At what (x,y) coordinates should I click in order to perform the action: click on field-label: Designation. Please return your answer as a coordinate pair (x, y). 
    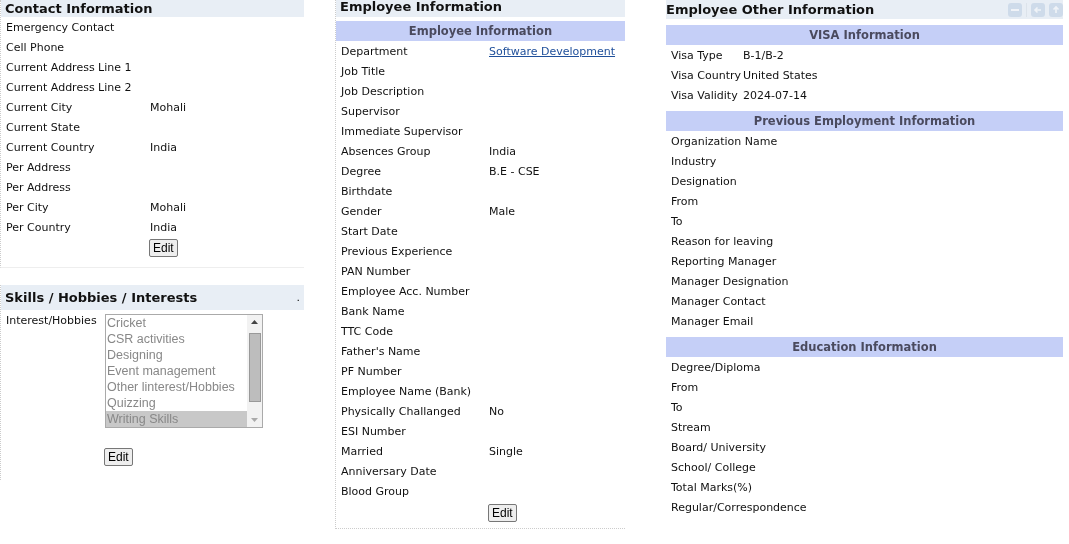
    Looking at the image, I should click on (704, 181).